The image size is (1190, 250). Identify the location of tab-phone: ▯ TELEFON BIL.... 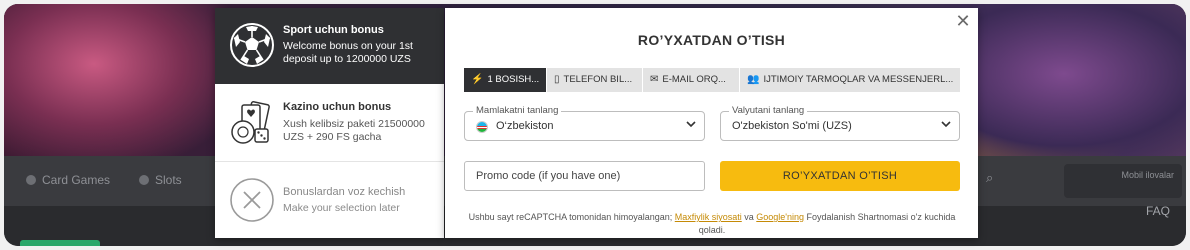
(594, 80).